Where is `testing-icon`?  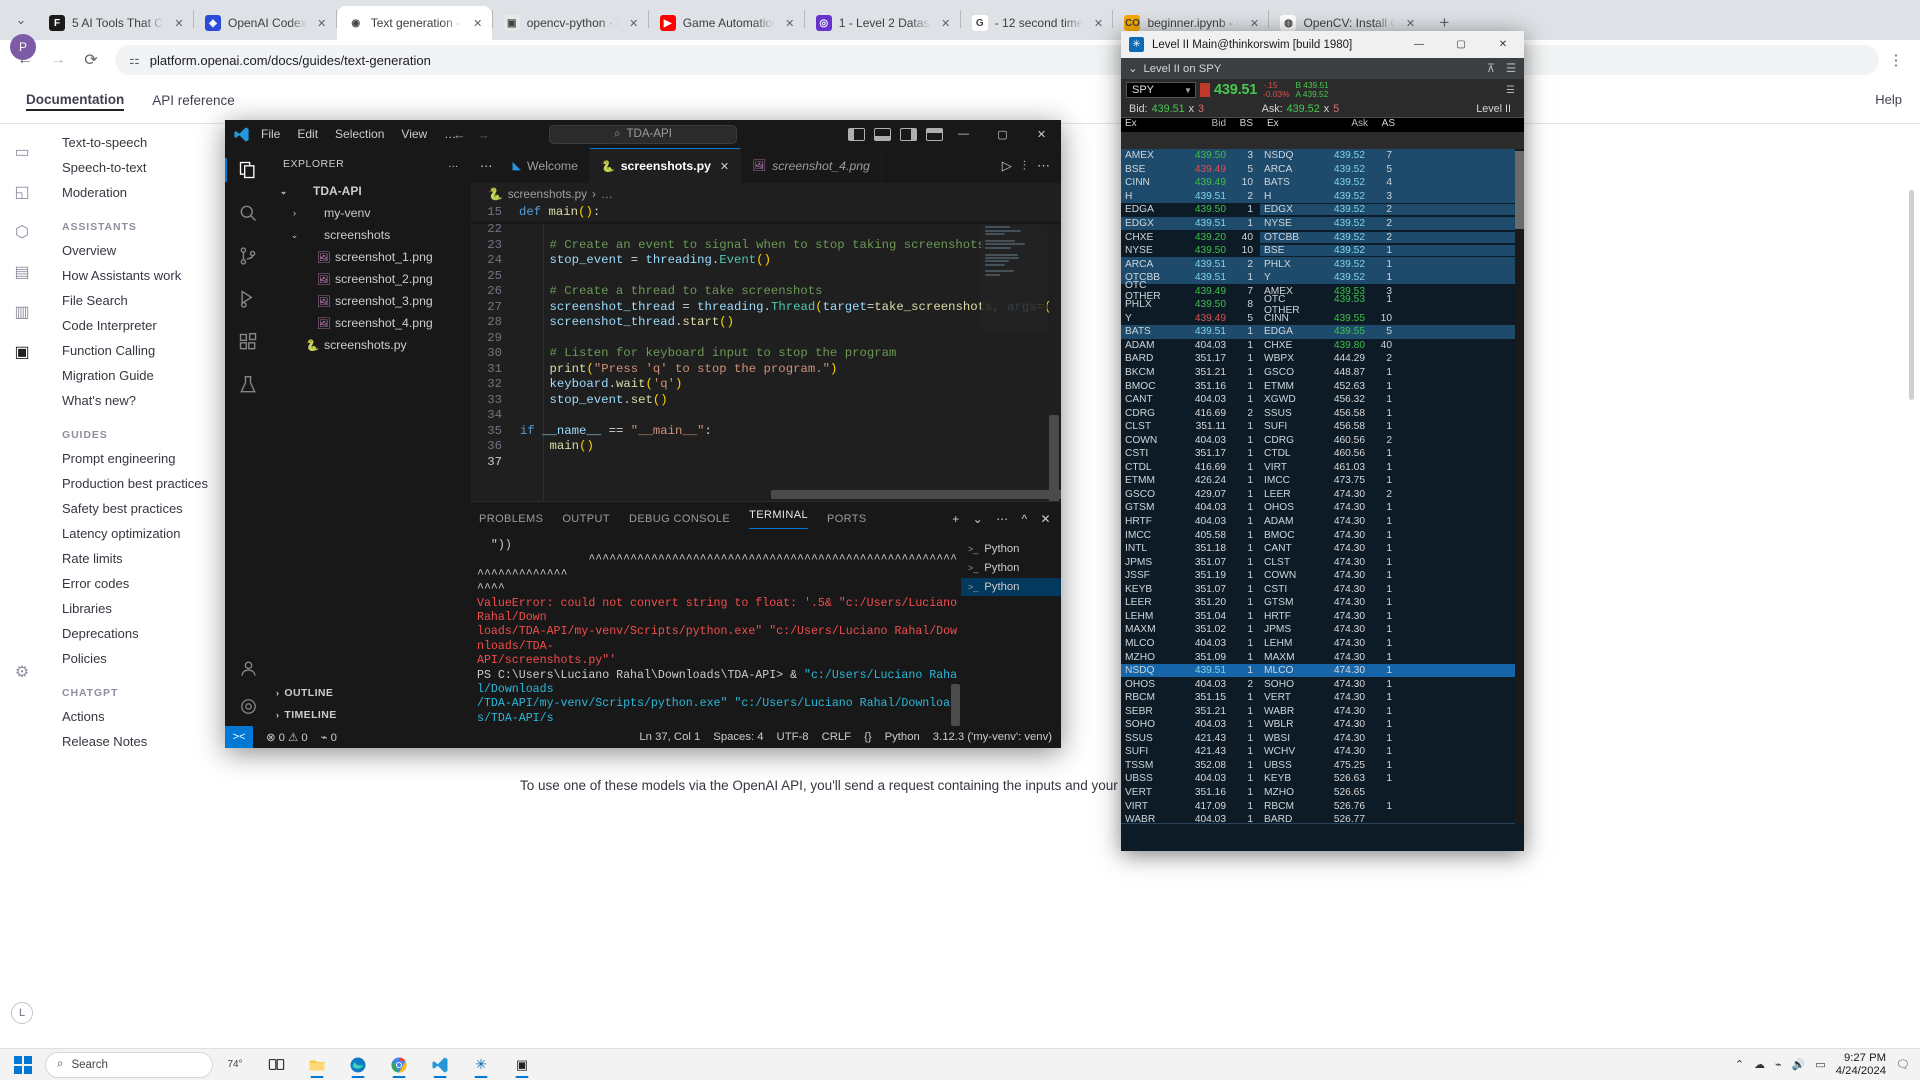 testing-icon is located at coordinates (248, 385).